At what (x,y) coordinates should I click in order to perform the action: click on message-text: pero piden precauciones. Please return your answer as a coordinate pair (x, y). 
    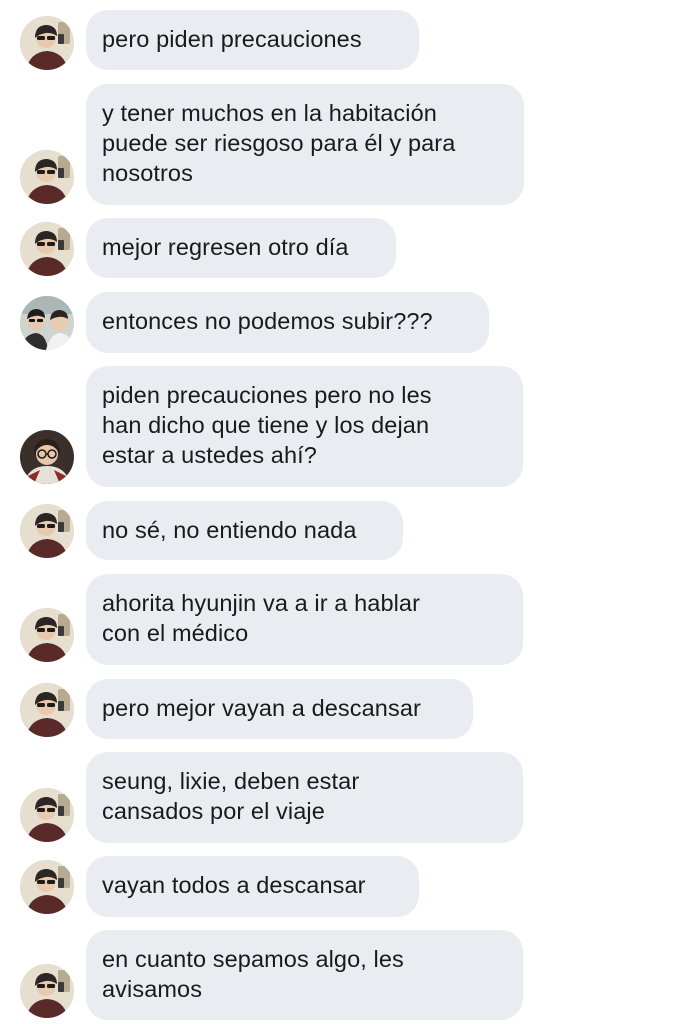
    Looking at the image, I should click on (232, 39).